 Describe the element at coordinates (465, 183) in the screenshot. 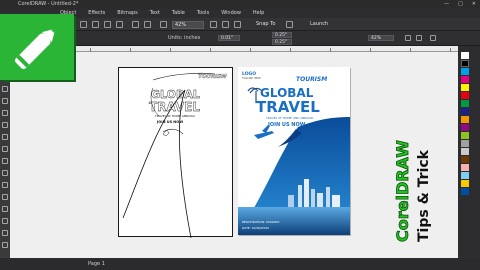

I see `swatch-gold` at that location.